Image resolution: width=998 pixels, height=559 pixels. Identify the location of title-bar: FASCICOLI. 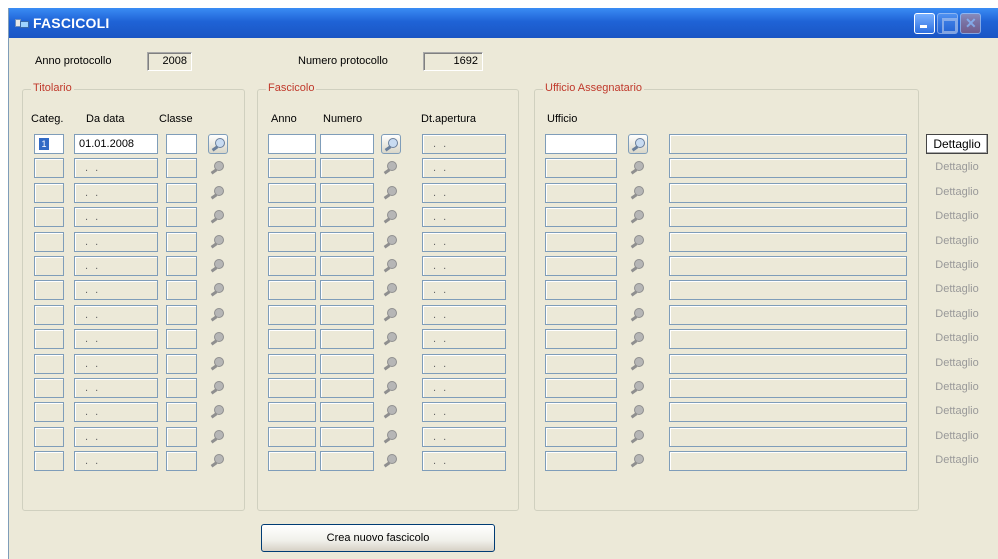
(503, 23).